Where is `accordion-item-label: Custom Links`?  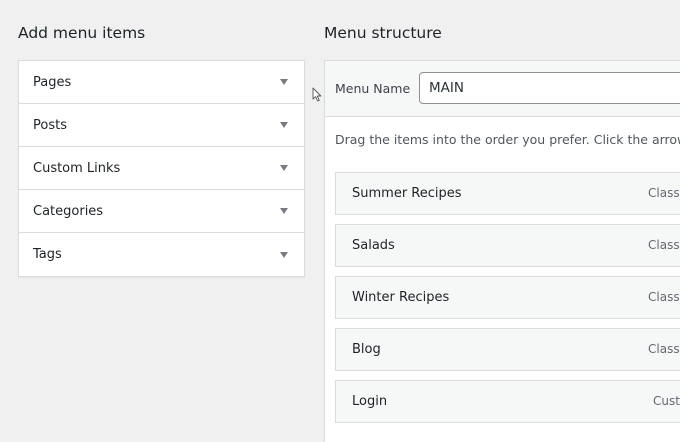 accordion-item-label: Custom Links is located at coordinates (77, 168).